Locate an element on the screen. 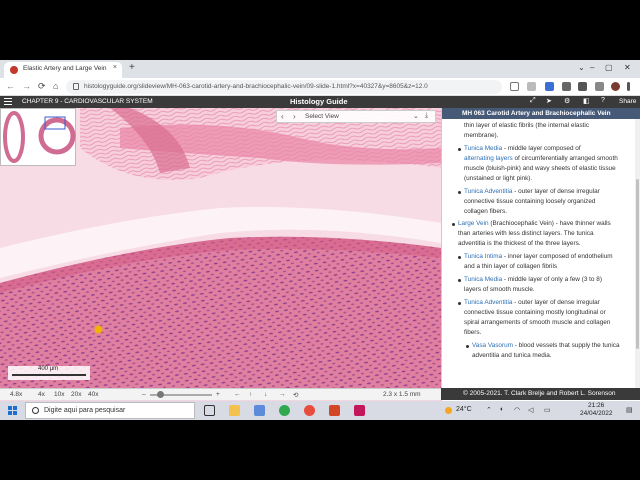 The height and width of the screenshot is (480, 640). site-title: Histology Guide is located at coordinates (319, 101).